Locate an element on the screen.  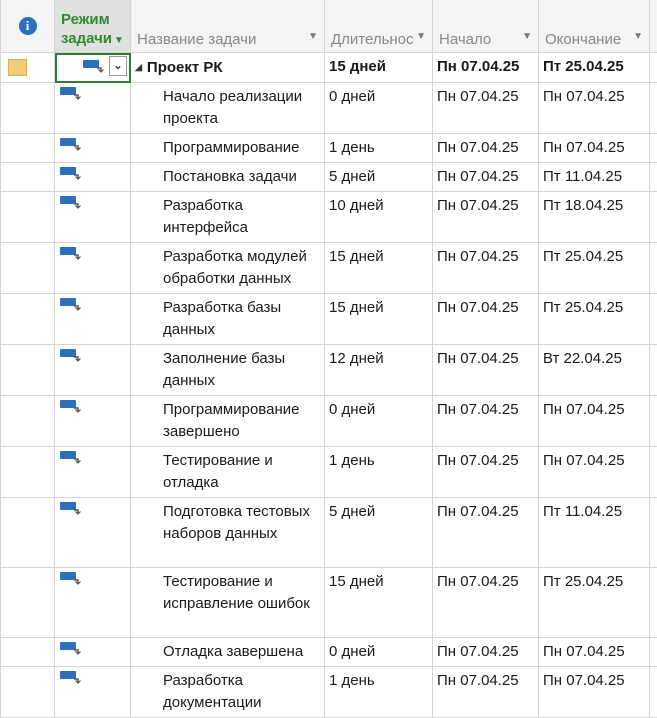
task-mode-header: Режим задачи▼ is located at coordinates (93, 26).